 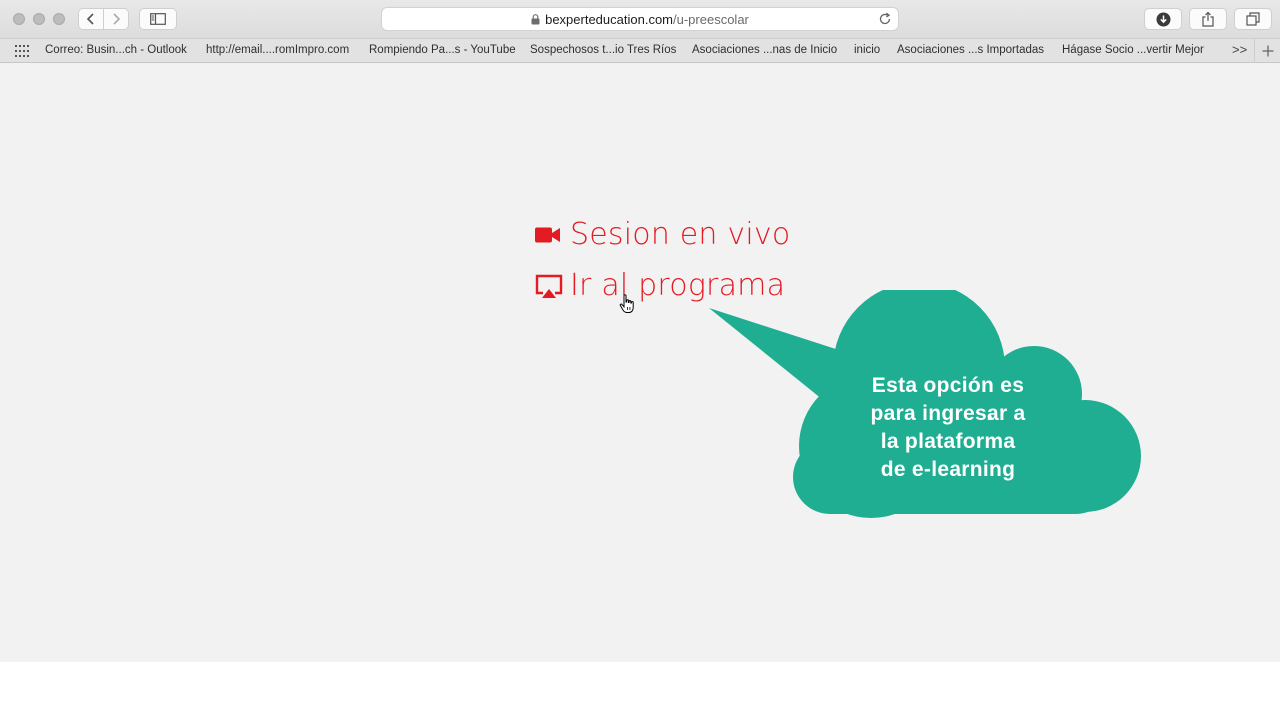 What do you see at coordinates (609, 19) in the screenshot?
I see `url-domain: bexperteducation.com` at bounding box center [609, 19].